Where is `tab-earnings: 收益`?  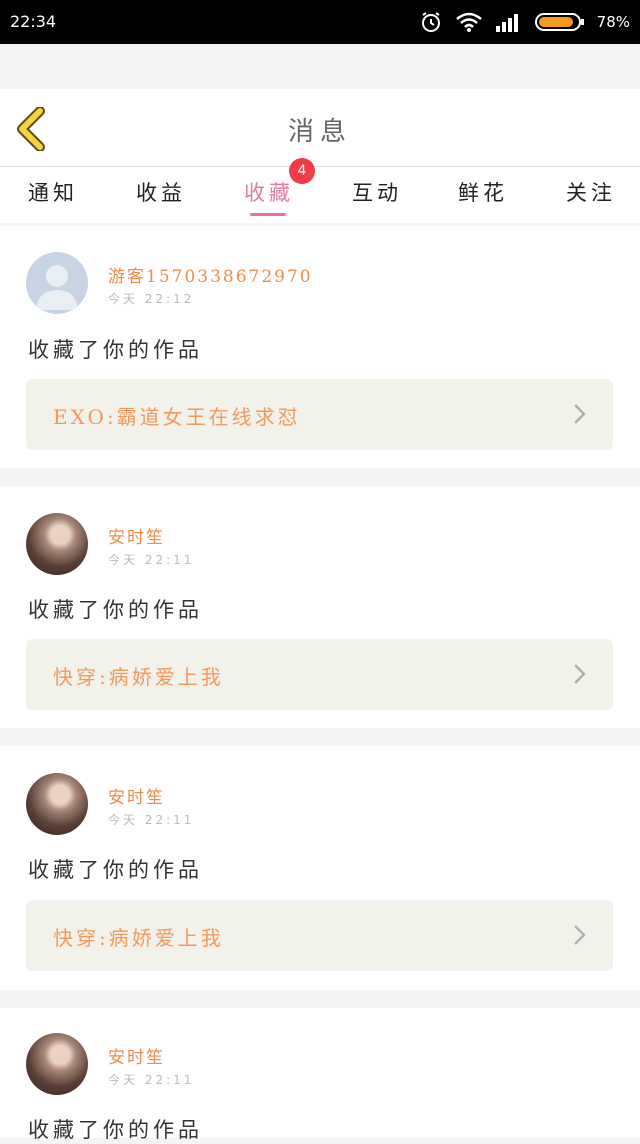 tab-earnings: 收益 is located at coordinates (161, 192).